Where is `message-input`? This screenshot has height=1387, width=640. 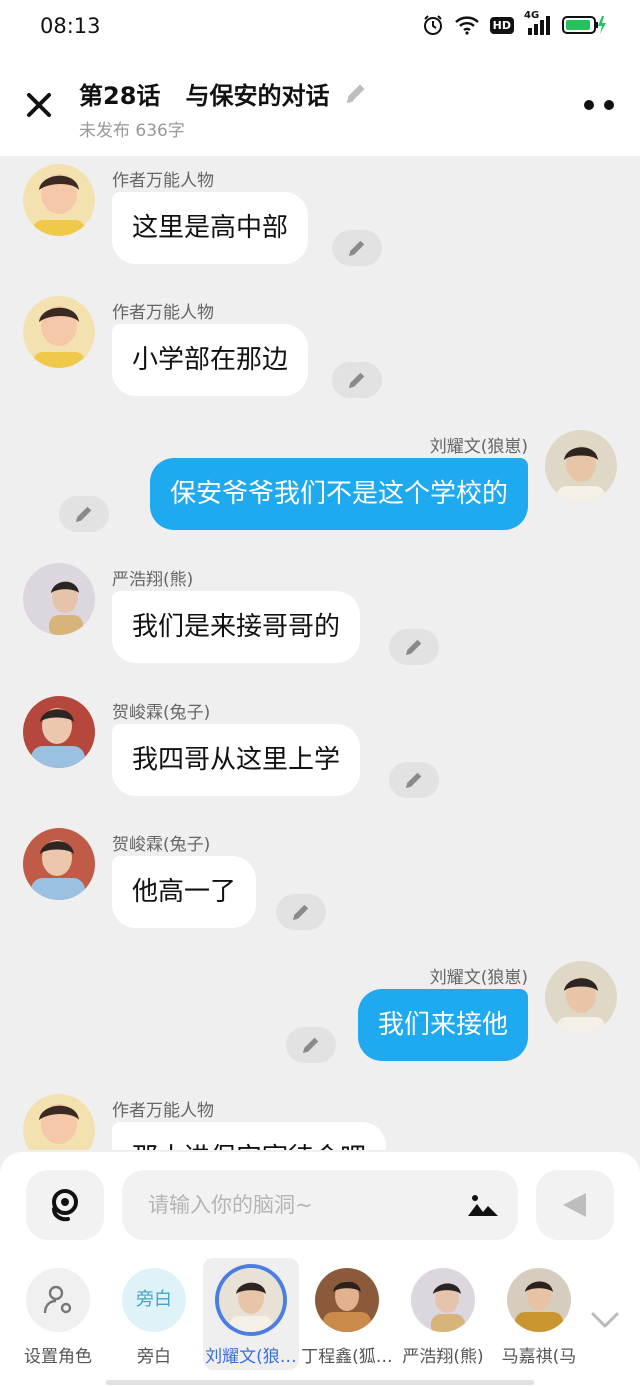 message-input is located at coordinates (298, 1205).